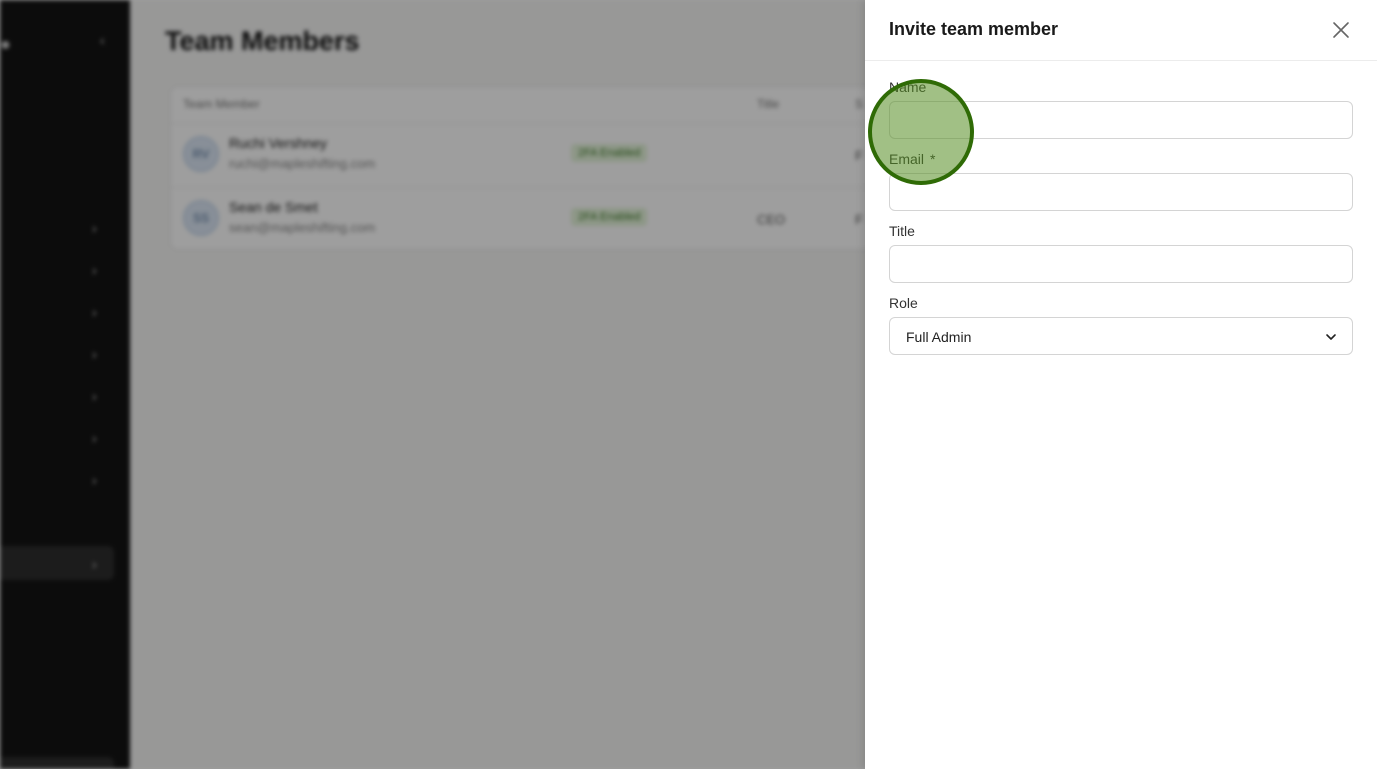 The image size is (1377, 769). I want to click on chevron-down-icon, so click(1331, 337).